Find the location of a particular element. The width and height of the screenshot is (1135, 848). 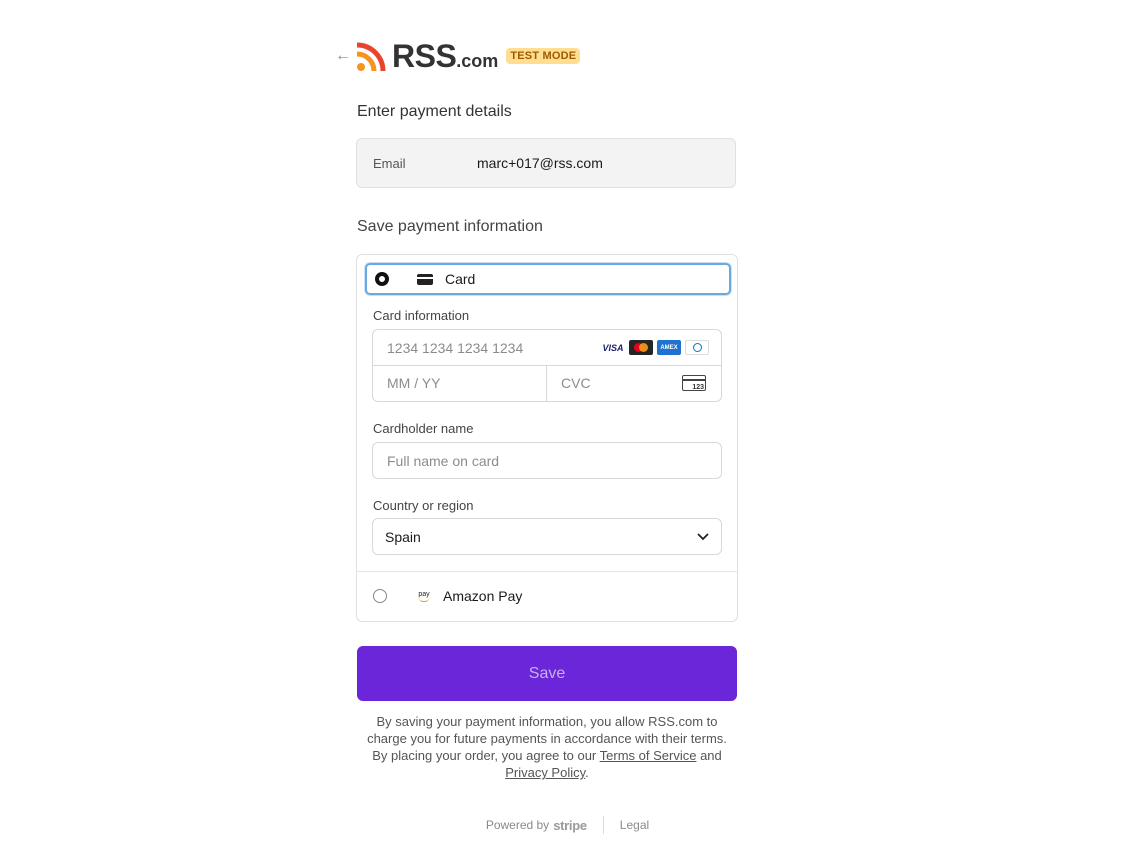

legal-link: Legal is located at coordinates (634, 825).